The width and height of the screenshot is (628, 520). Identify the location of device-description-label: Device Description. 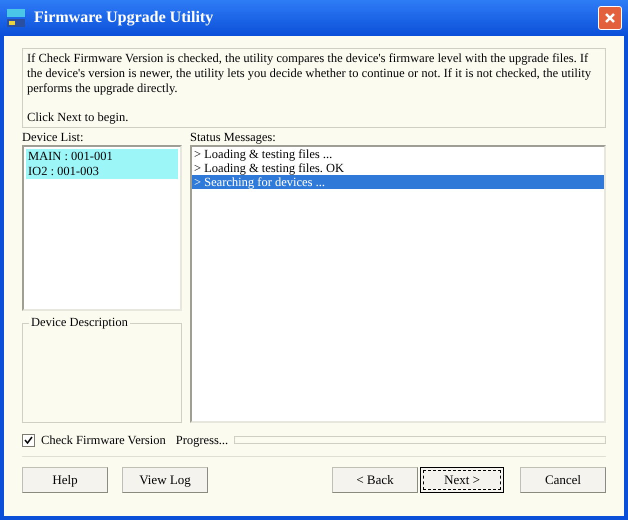
(79, 322).